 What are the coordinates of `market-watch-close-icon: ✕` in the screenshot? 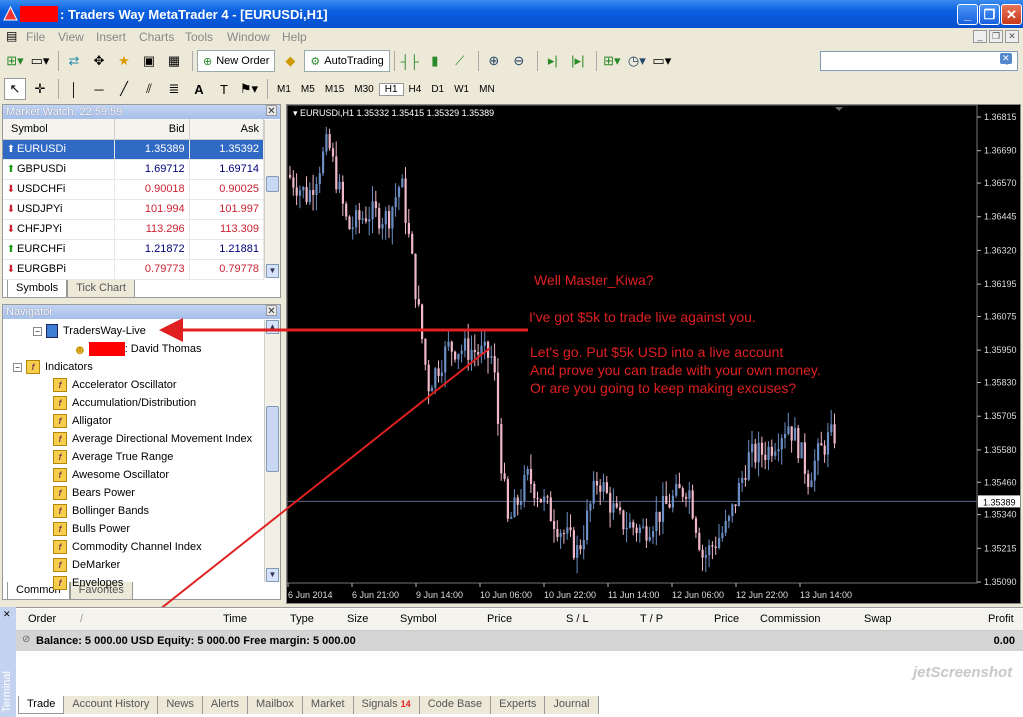 It's located at (271, 111).